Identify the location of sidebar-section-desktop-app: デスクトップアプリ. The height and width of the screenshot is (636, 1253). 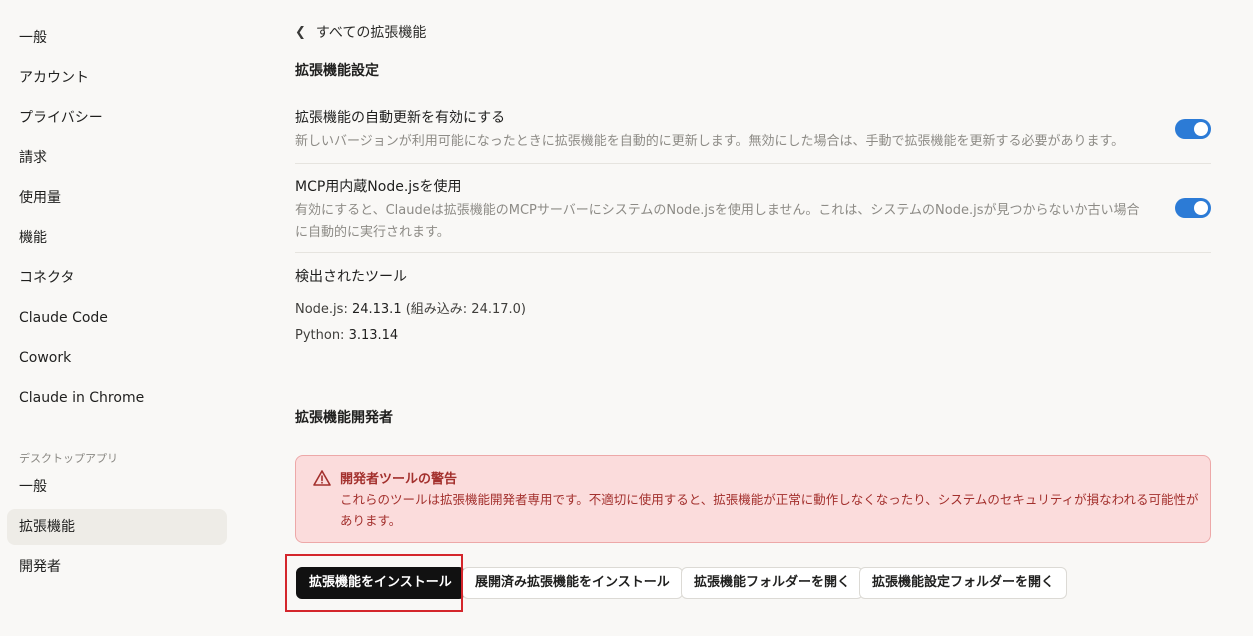
(68, 458).